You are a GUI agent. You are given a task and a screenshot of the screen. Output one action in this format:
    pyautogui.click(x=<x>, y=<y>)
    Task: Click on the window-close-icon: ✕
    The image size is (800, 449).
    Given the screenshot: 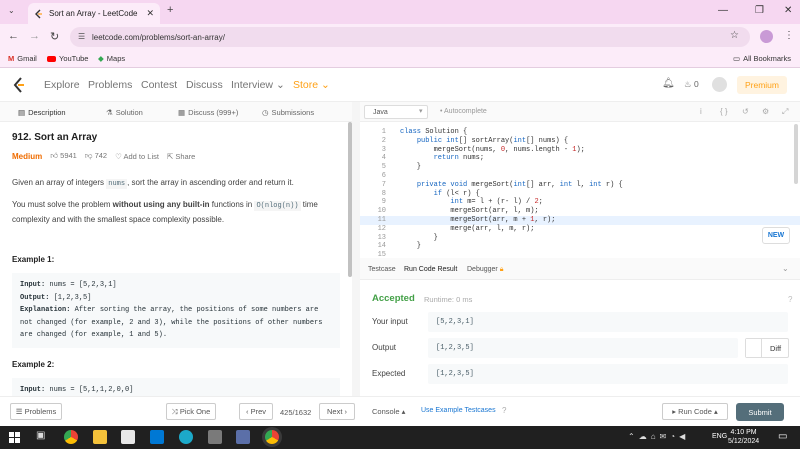 What is the action you would take?
    pyautogui.click(x=788, y=10)
    